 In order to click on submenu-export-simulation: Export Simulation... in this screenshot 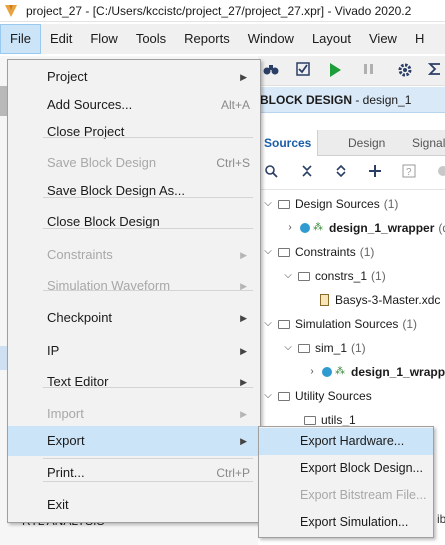, I will do `click(346, 522)`.